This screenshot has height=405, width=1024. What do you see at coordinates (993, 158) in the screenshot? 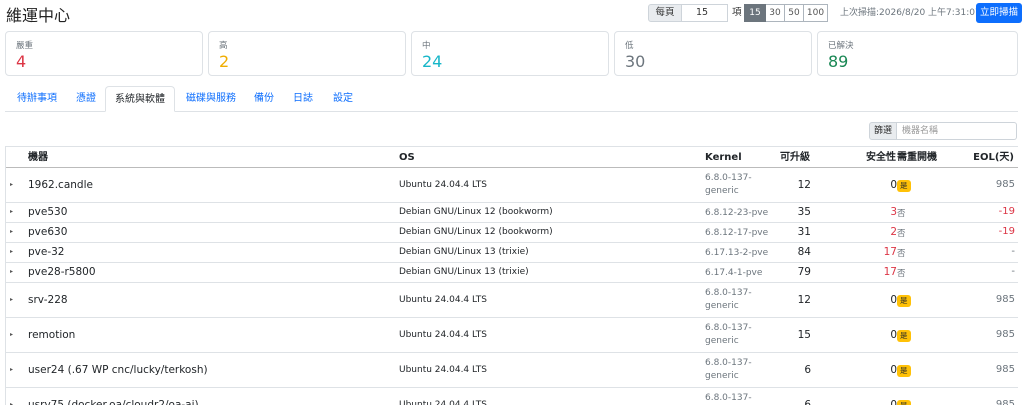
I see `col-eol: EOL(天)` at bounding box center [993, 158].